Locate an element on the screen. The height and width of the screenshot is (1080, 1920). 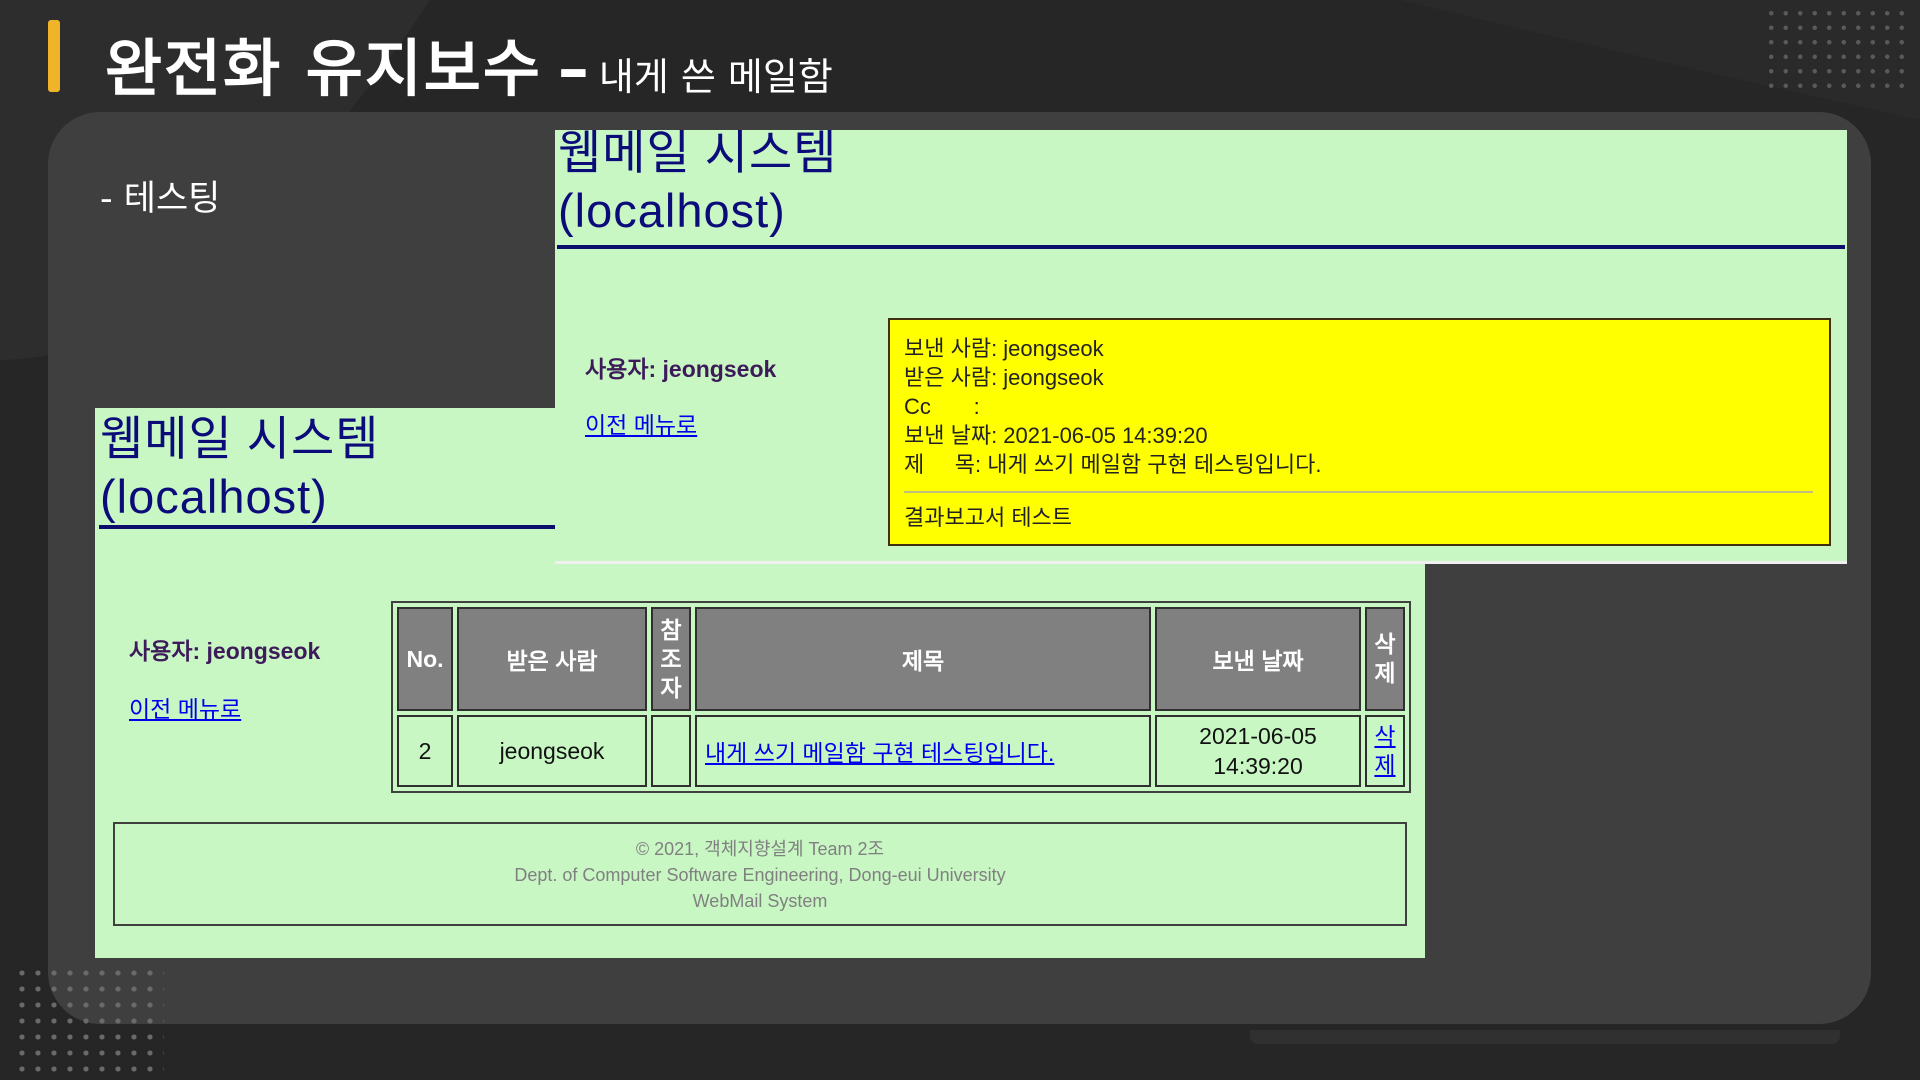
col-header-subject: 제목 is located at coordinates (923, 659).